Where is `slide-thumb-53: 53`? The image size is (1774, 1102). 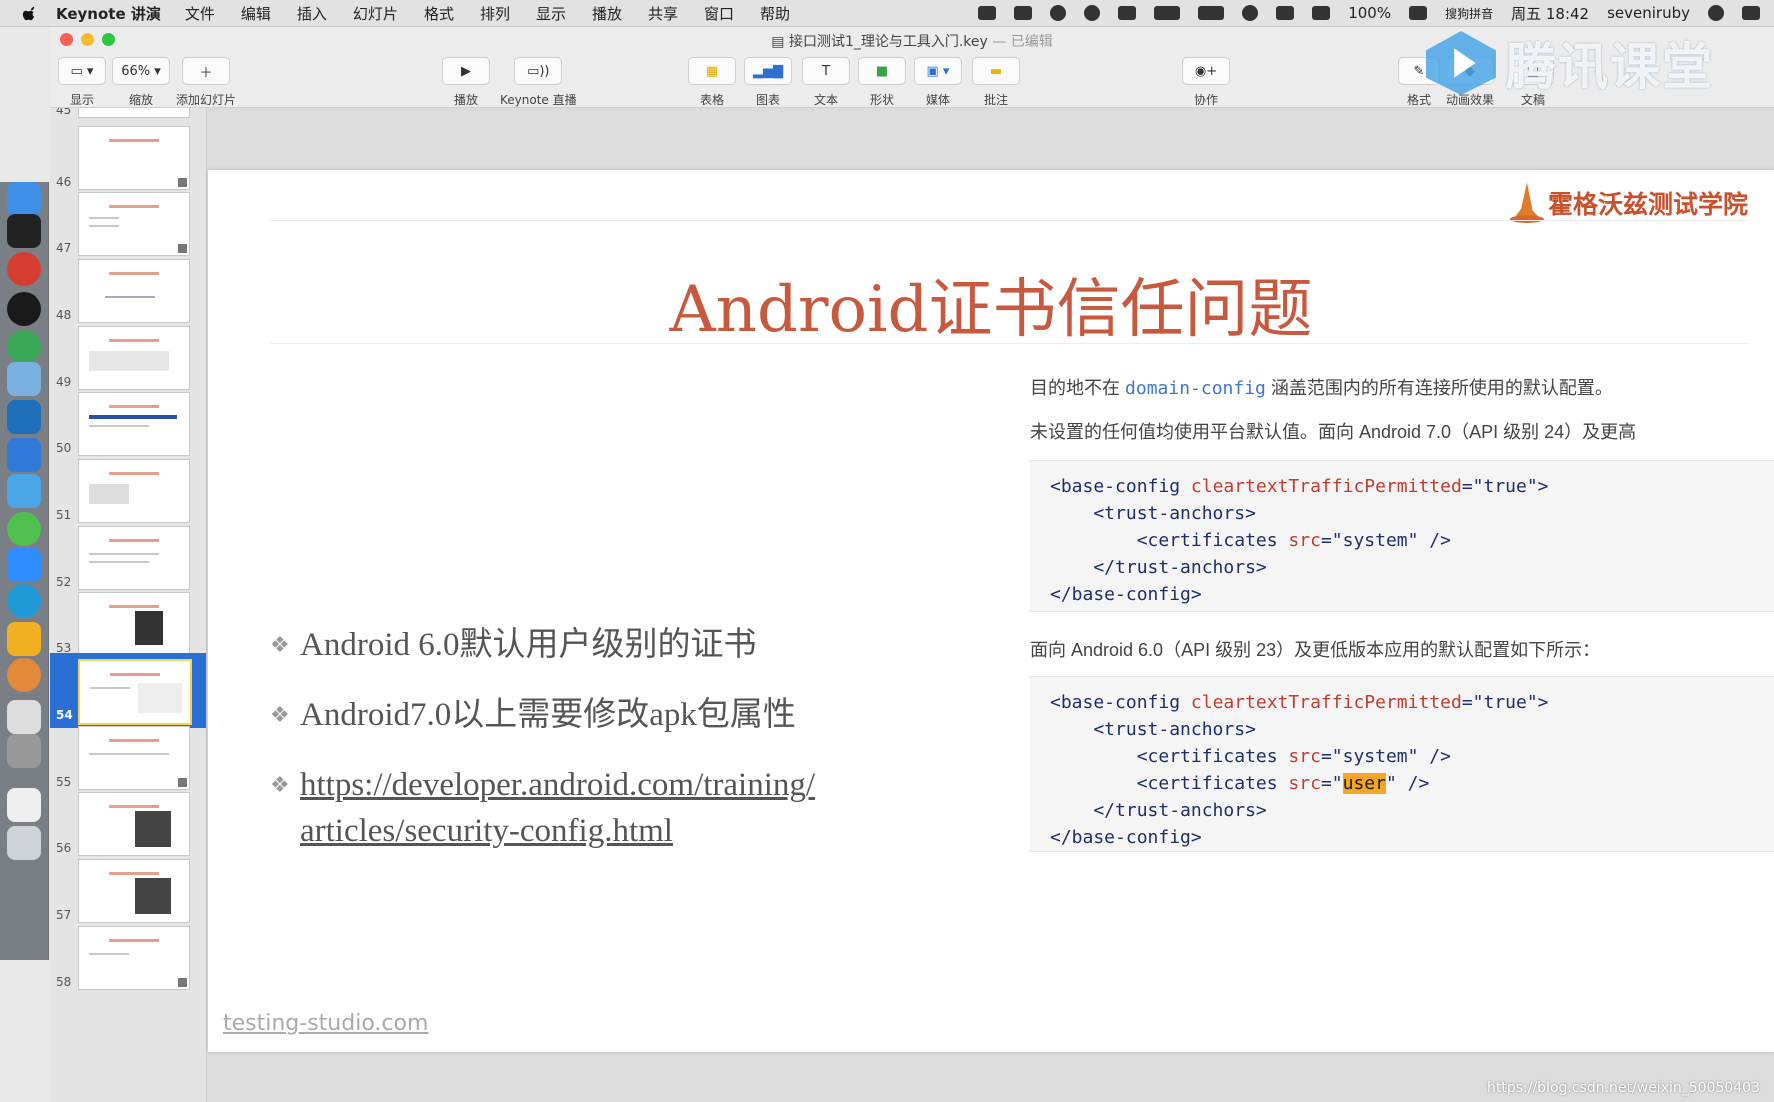
slide-thumb-53: 53 is located at coordinates (128, 623).